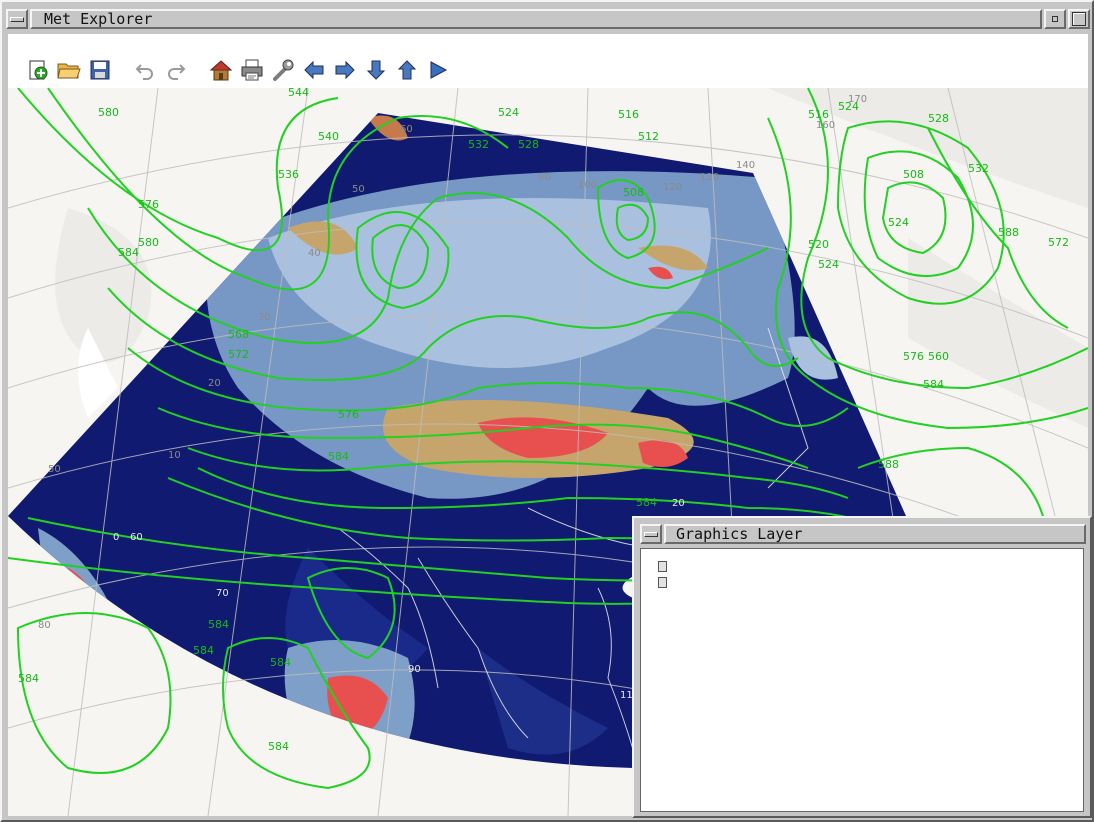 This screenshot has height=822, width=1094. What do you see at coordinates (174, 455) in the screenshot?
I see `grid-label: 10` at bounding box center [174, 455].